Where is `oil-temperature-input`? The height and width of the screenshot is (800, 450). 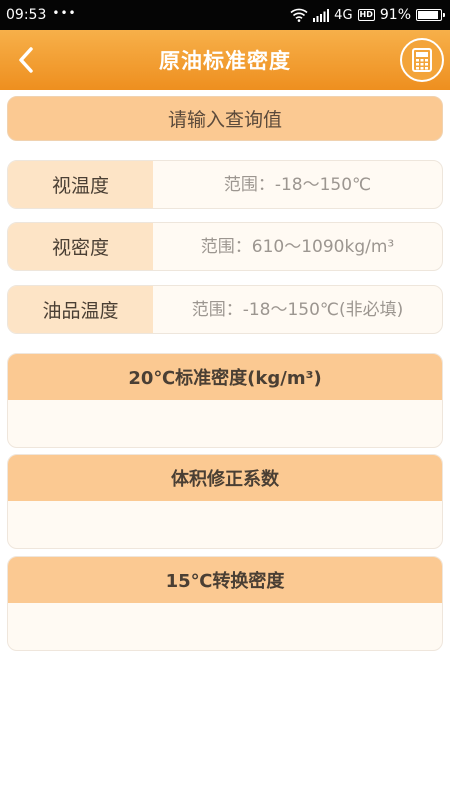 oil-temperature-input is located at coordinates (297, 309).